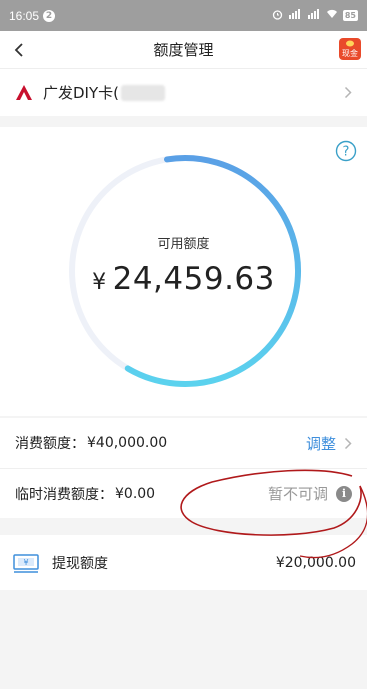 This screenshot has height=689, width=367. What do you see at coordinates (80, 563) in the screenshot?
I see `cash-withdrawal-label: 提现额度` at bounding box center [80, 563].